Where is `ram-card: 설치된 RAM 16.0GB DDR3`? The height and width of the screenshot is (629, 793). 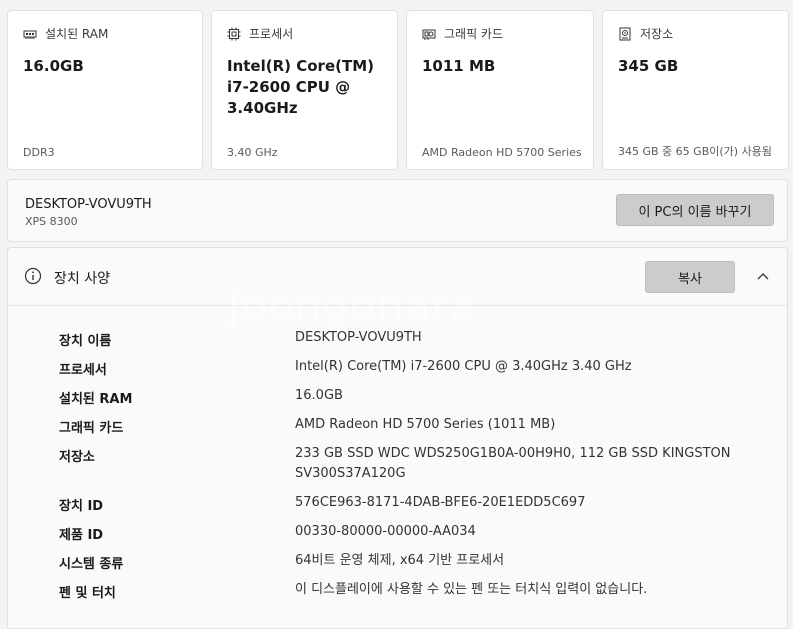
ram-card: 설치된 RAM 16.0GB DDR3 is located at coordinates (105, 90).